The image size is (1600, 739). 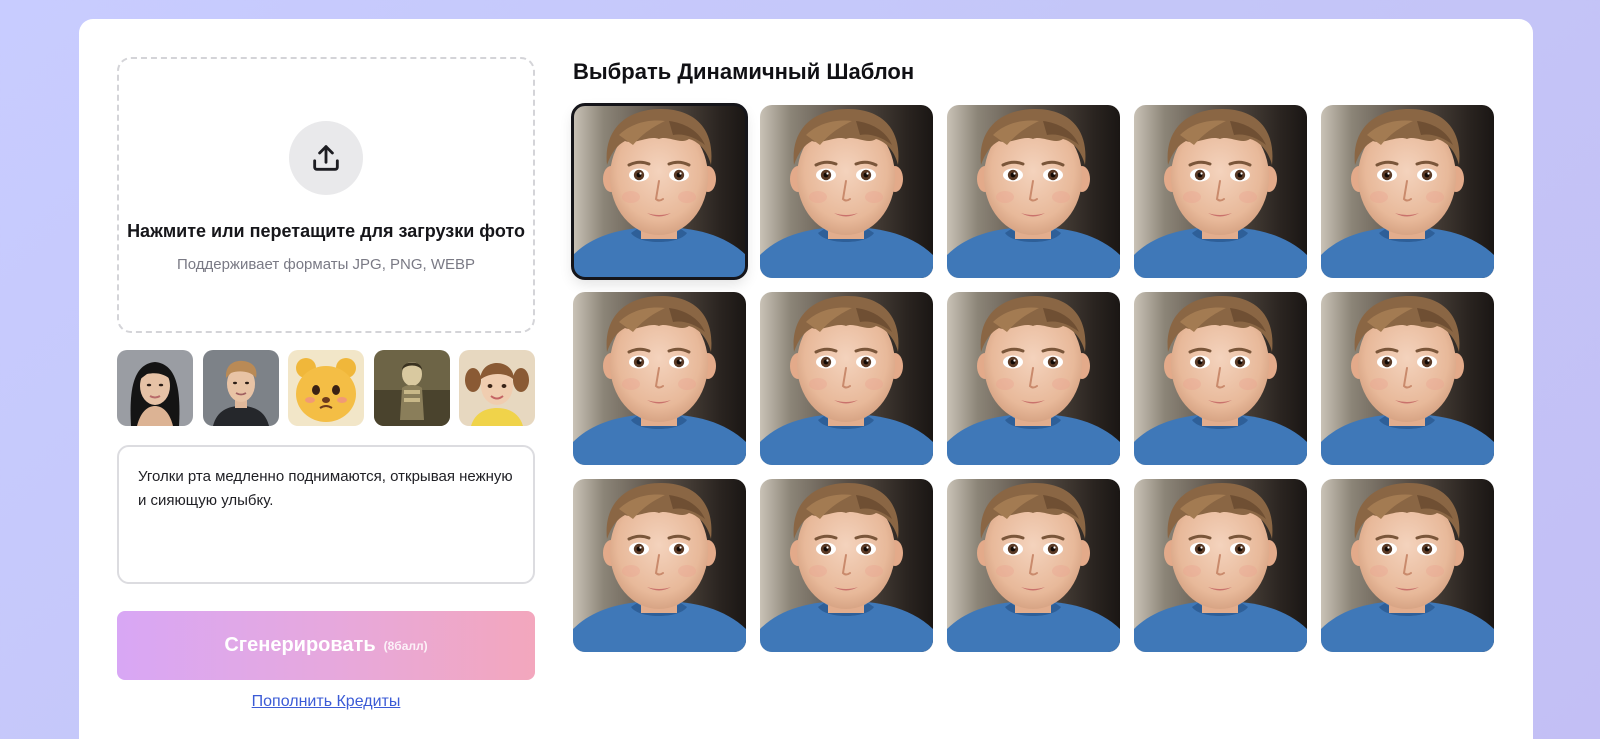 What do you see at coordinates (240, 388) in the screenshot?
I see `sample-man-photo` at bounding box center [240, 388].